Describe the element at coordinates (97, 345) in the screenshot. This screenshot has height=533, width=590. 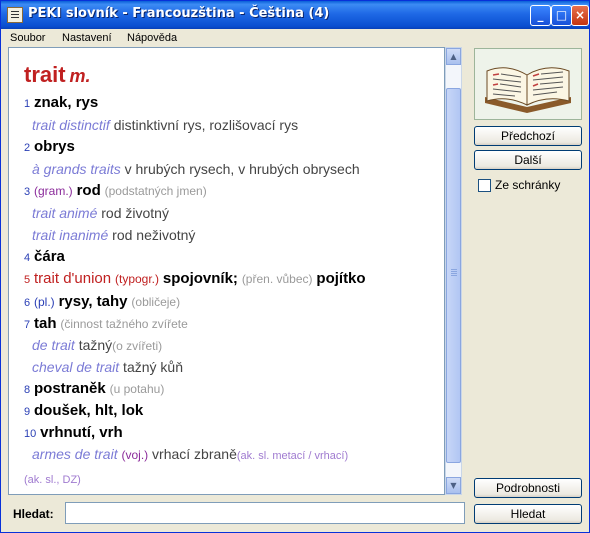
I see `phrase-line: de trait tažný(o zvířeti)` at that location.